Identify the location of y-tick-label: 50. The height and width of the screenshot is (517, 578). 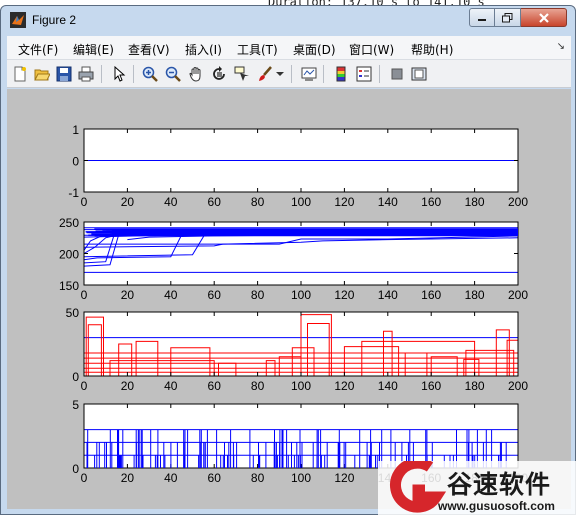
(73, 313).